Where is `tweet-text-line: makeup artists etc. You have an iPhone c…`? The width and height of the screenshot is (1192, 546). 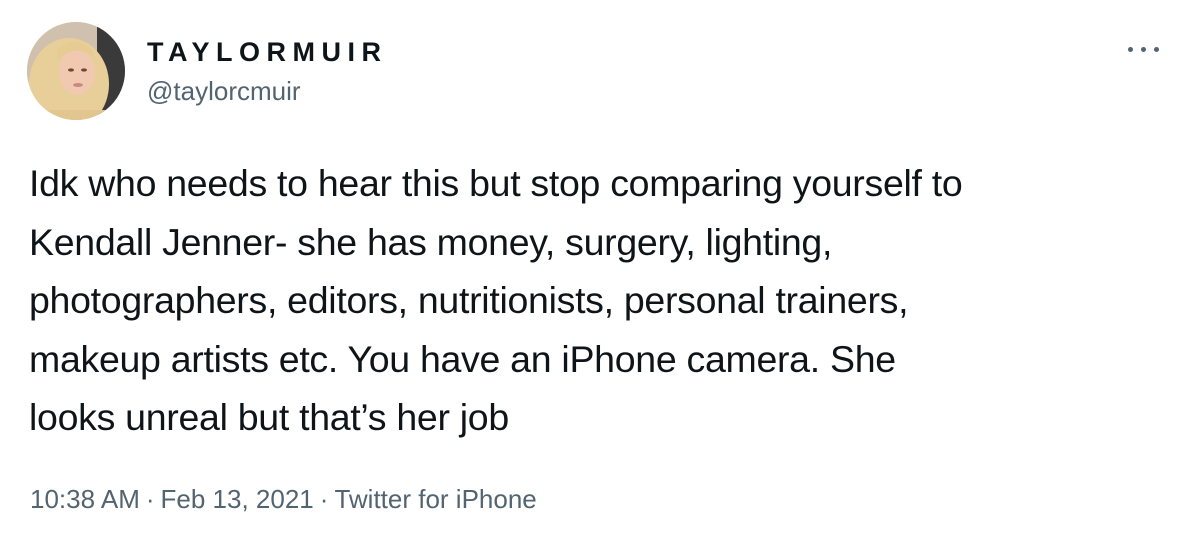 tweet-text-line: makeup artists etc. You have an iPhone c… is located at coordinates (462, 358).